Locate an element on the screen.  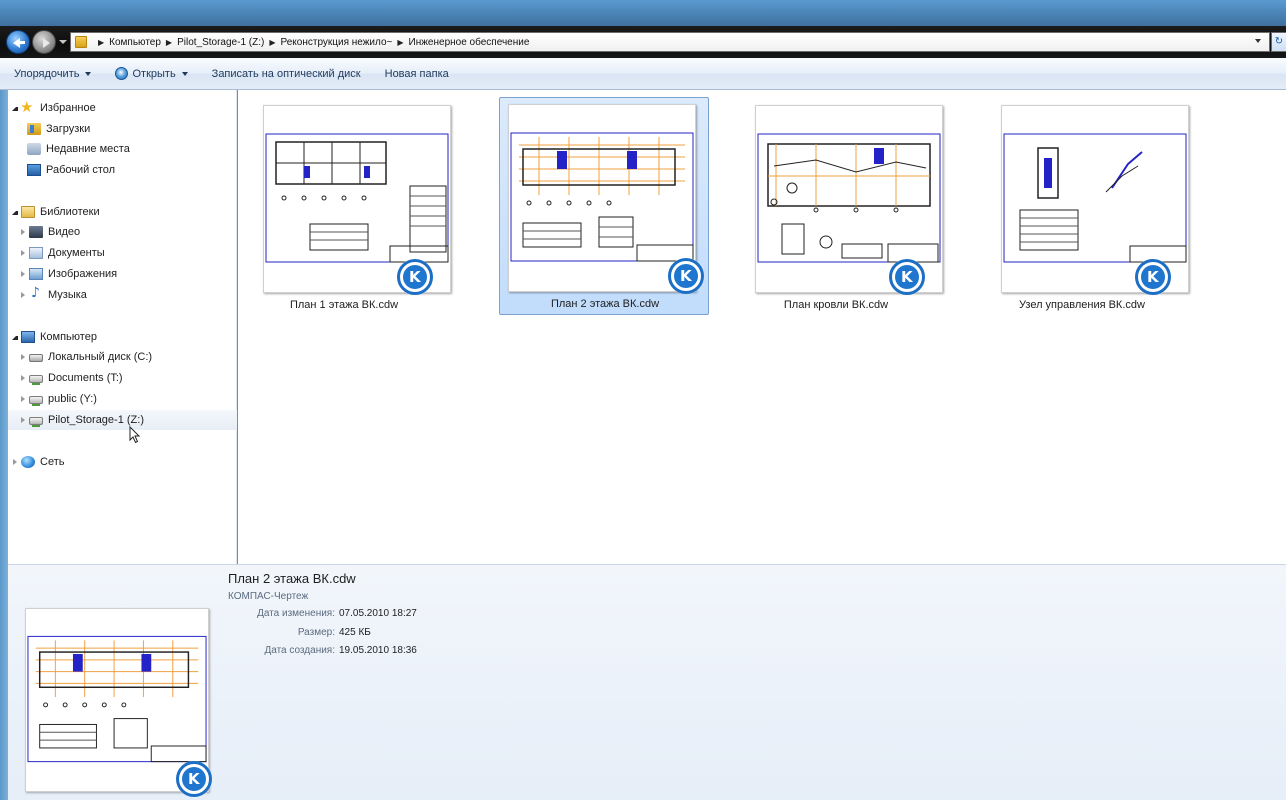
drawing-thumbnail is located at coordinates (602, 198).